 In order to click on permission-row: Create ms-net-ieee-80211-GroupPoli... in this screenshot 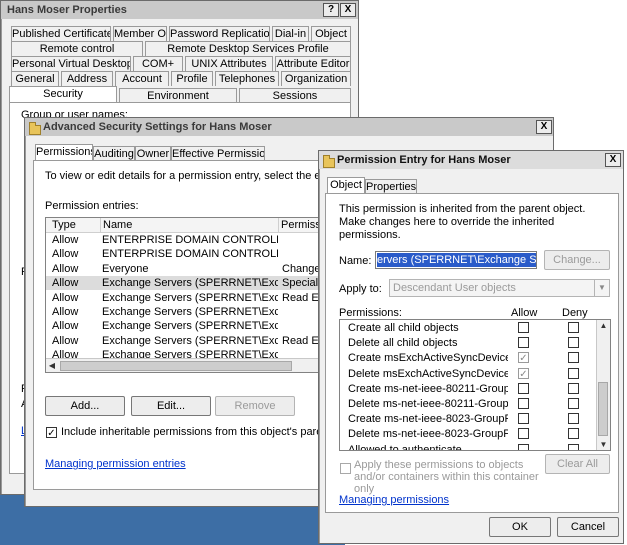, I will do `click(475, 389)`.